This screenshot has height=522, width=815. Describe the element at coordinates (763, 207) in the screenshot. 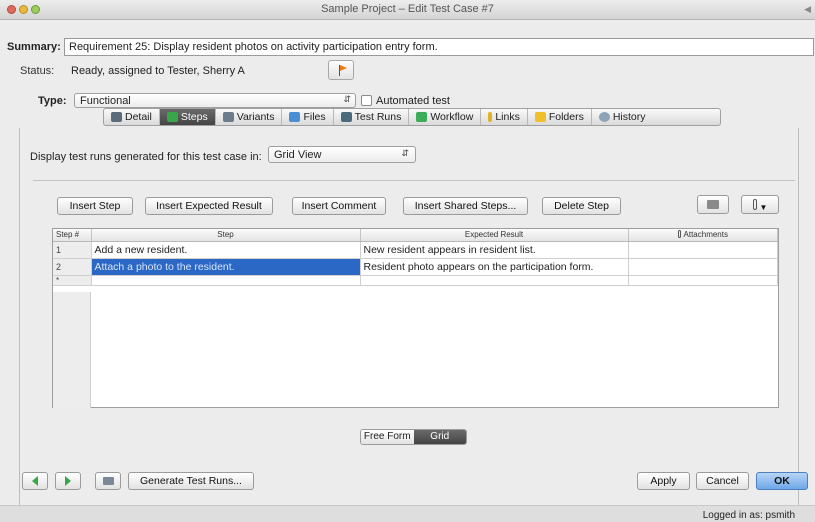

I see `chevron-down-icon: ▼` at that location.